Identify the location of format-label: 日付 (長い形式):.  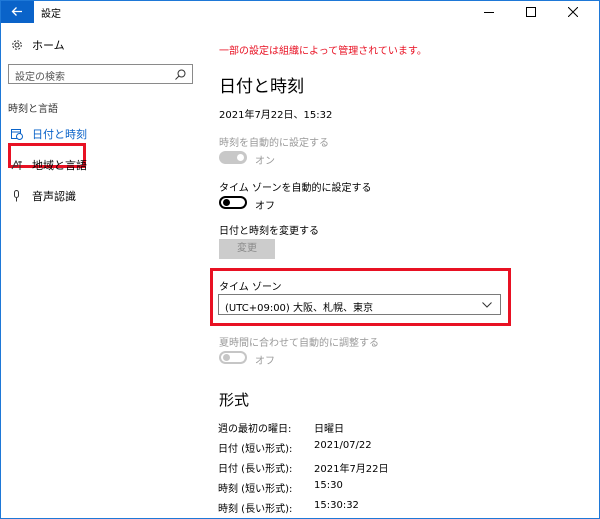
(255, 469).